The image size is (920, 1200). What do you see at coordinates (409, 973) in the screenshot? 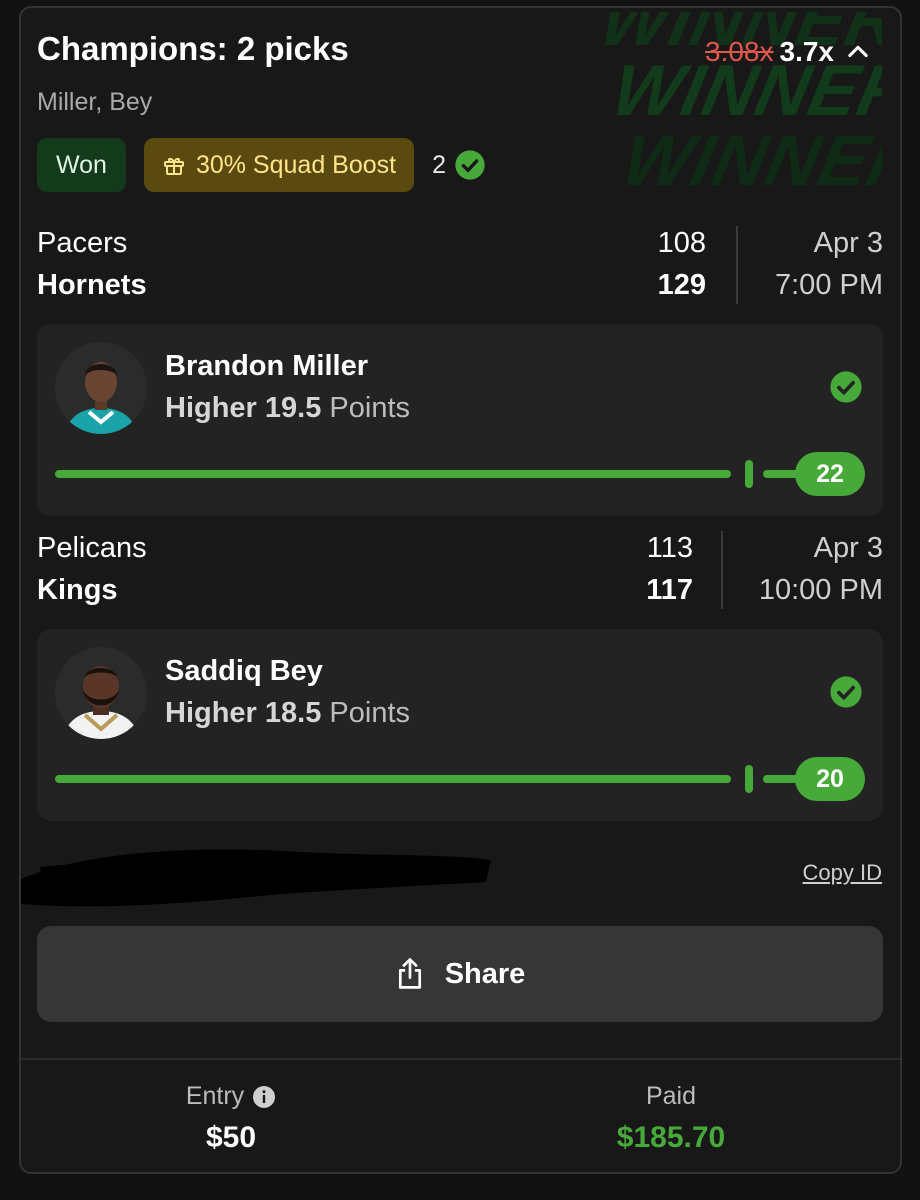
I see `share-icon` at bounding box center [409, 973].